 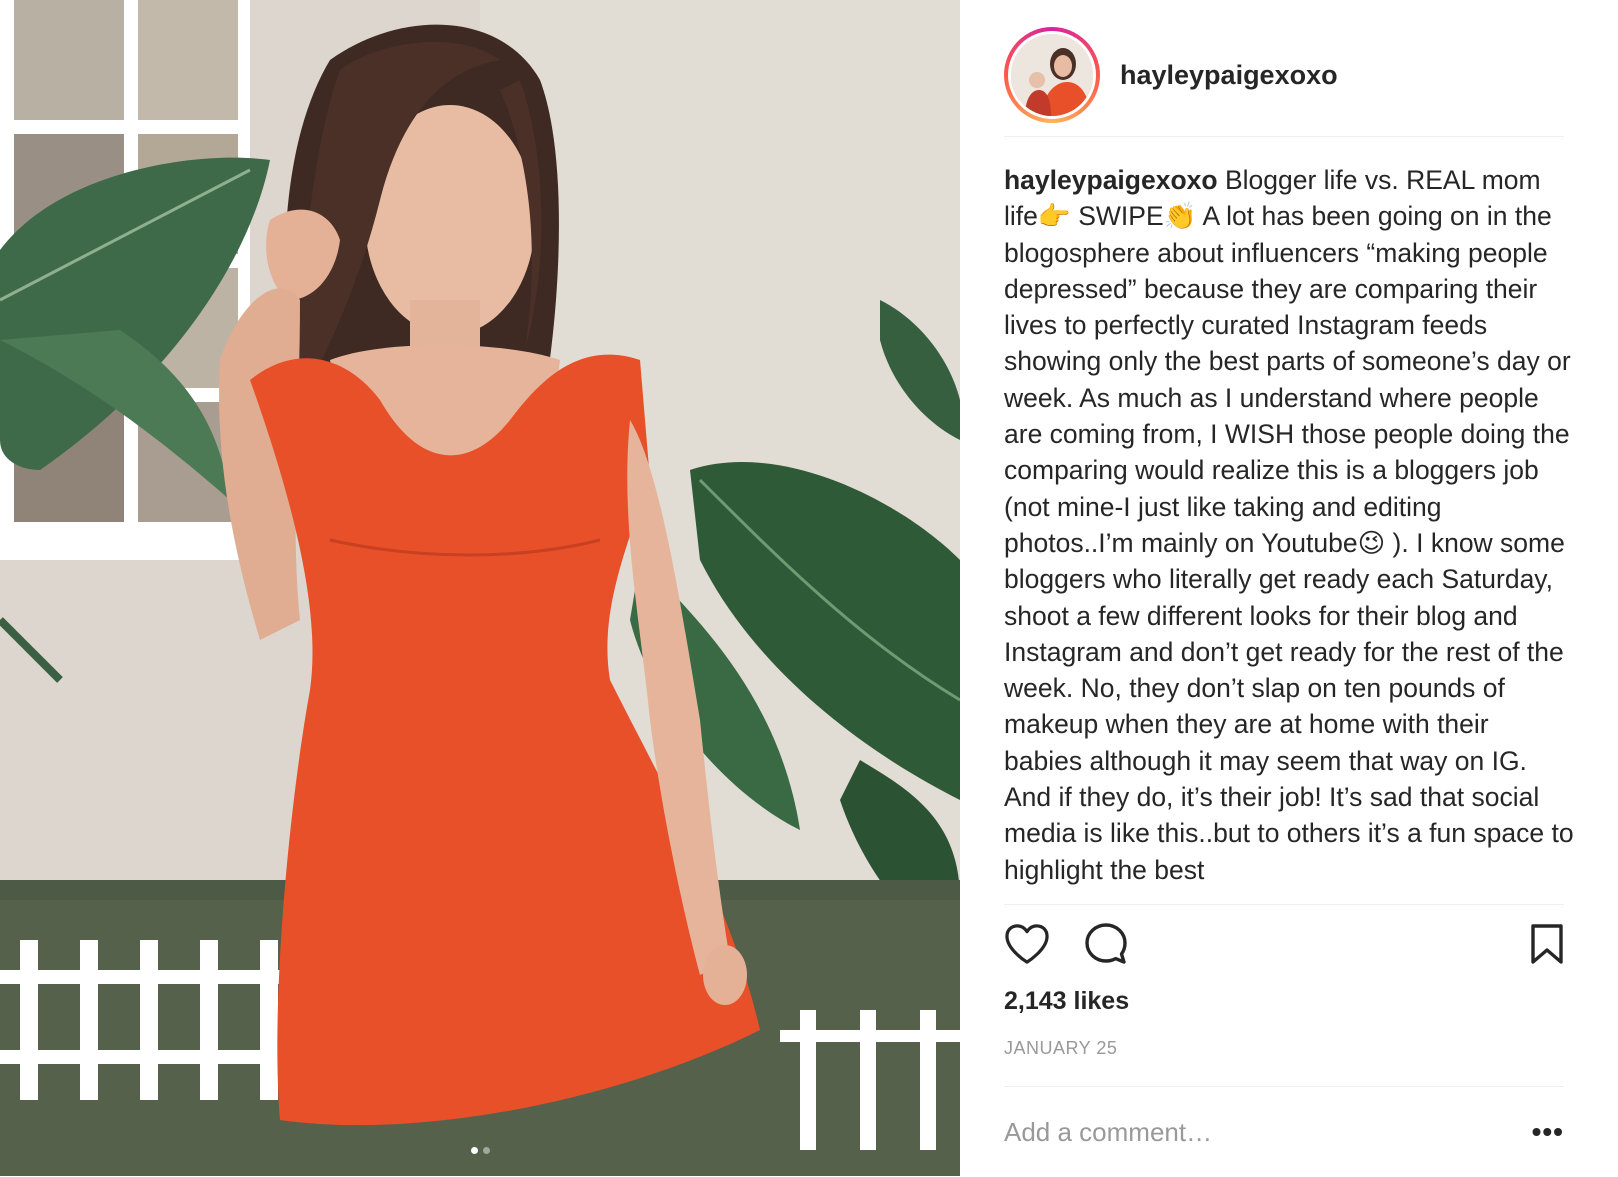 I want to click on comment-icon, so click(x=1106, y=943).